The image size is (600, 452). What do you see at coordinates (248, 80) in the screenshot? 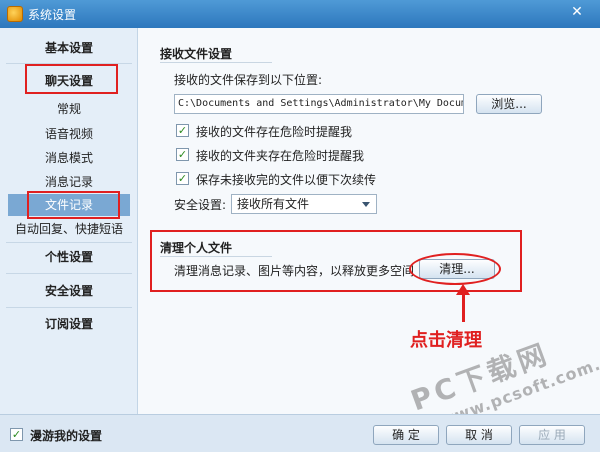
I see `save-location-label: 接收的文件保存到以下位置:` at bounding box center [248, 80].